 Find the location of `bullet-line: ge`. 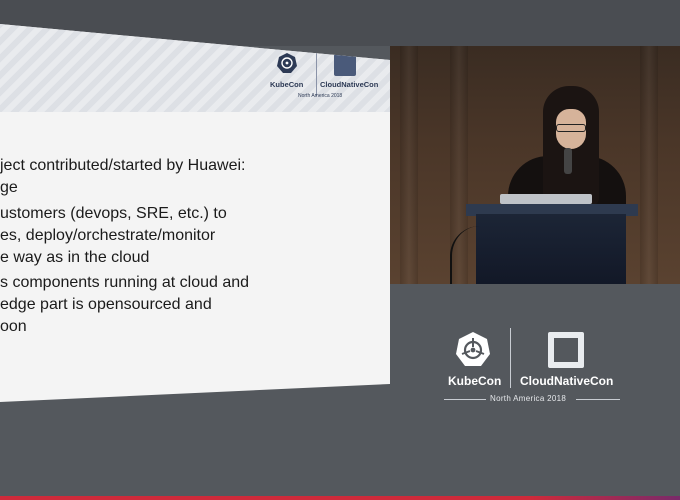

bullet-line: ge is located at coordinates (9, 187).